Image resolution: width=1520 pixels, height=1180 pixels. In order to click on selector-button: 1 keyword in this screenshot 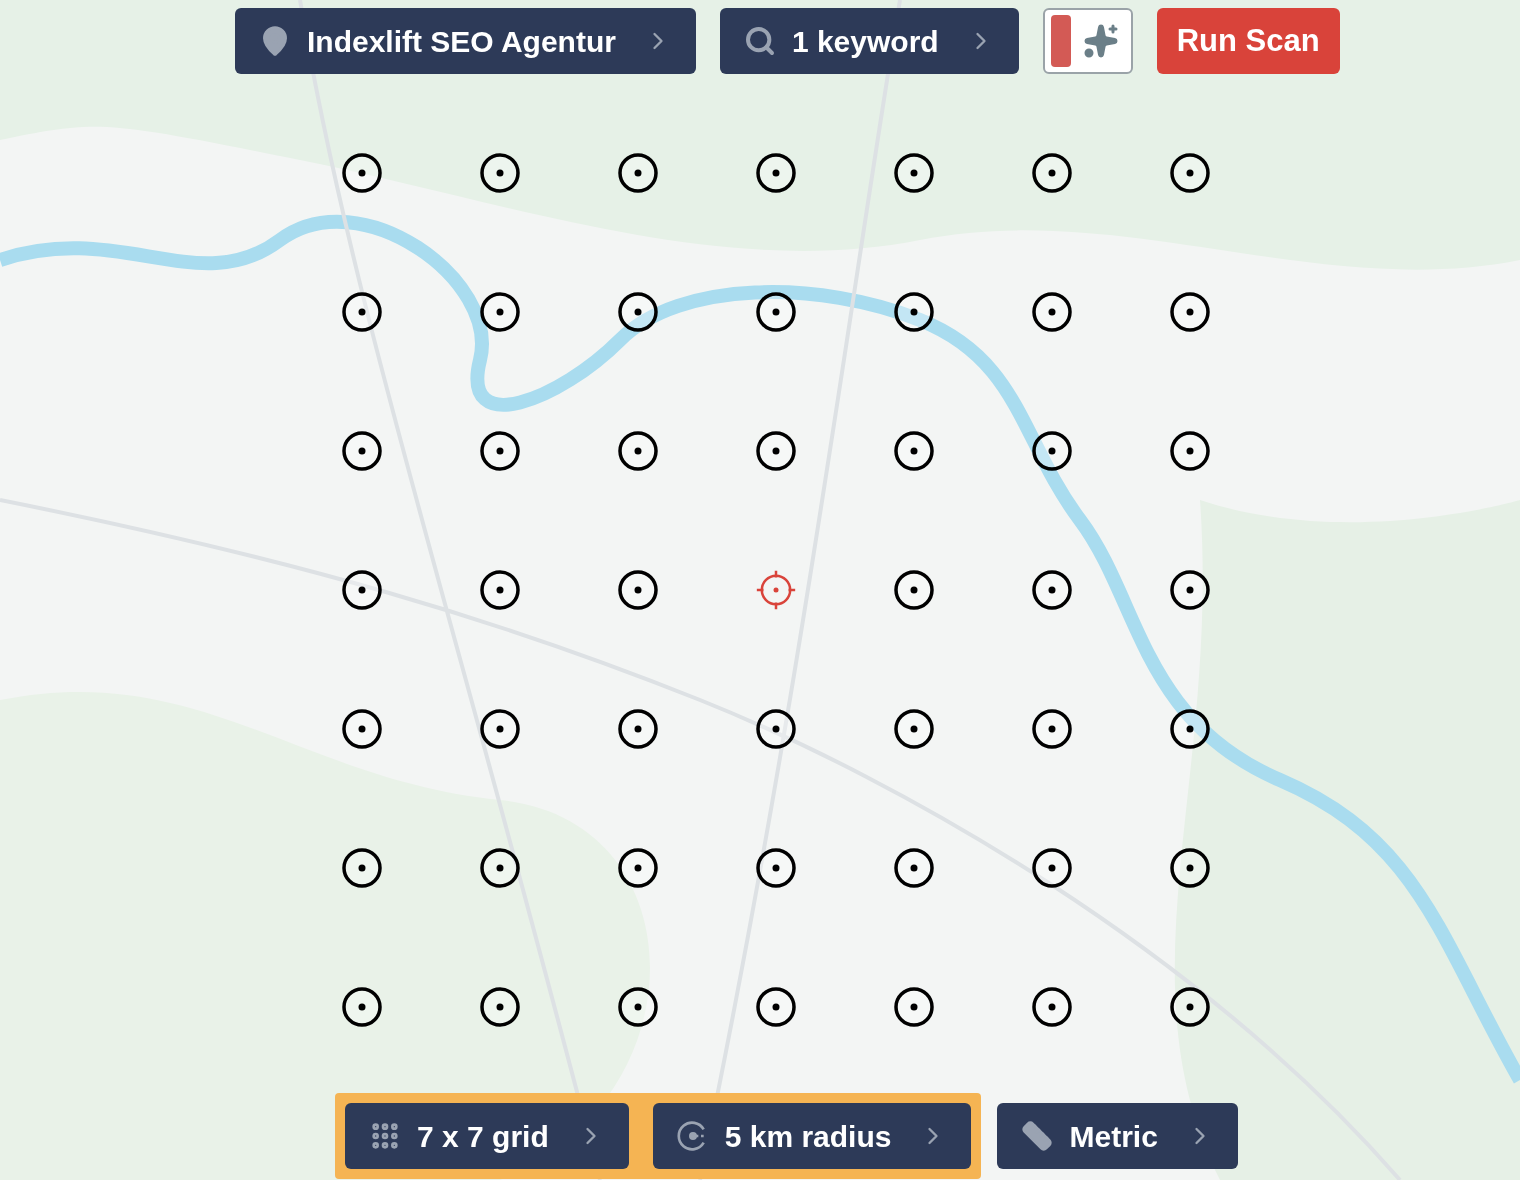, I will do `click(869, 41)`.